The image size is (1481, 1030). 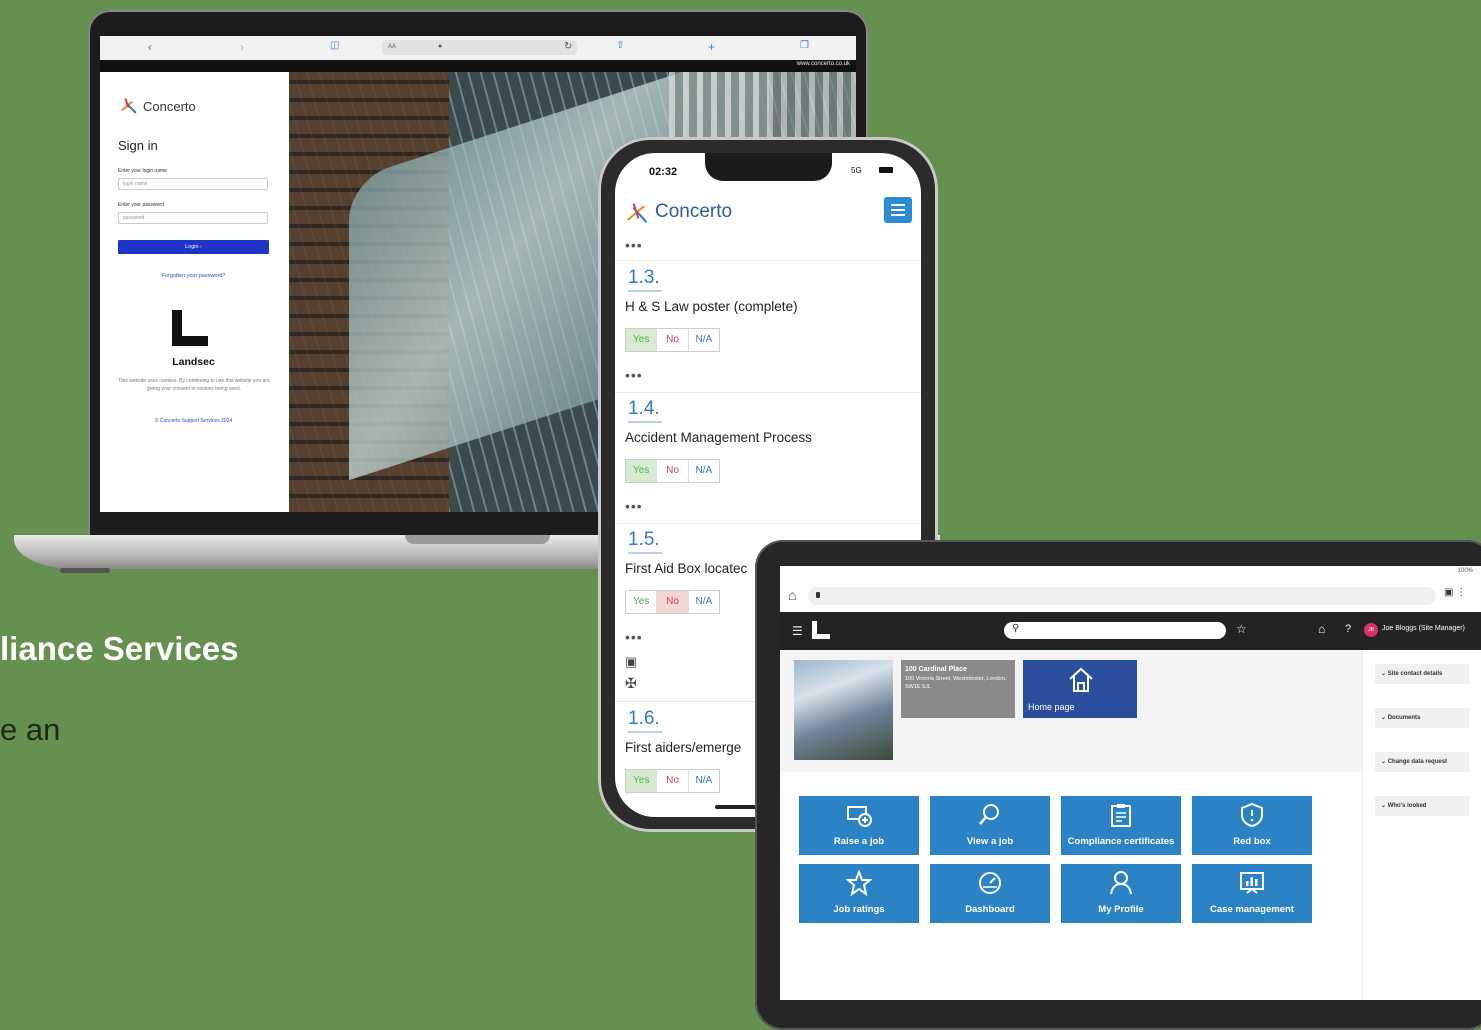 I want to click on landsec-logo-icon, so click(x=821, y=631).